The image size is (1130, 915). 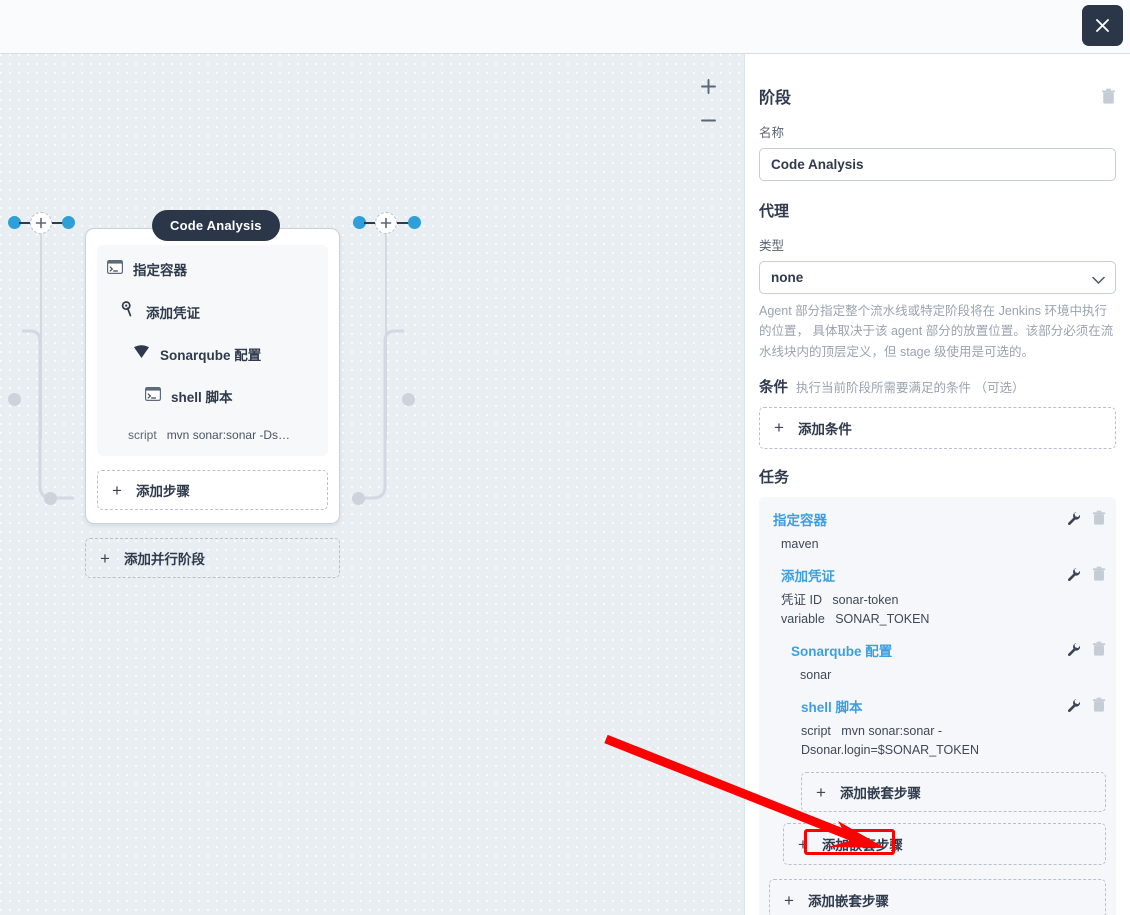 I want to click on task-value-key: script, so click(x=816, y=730).